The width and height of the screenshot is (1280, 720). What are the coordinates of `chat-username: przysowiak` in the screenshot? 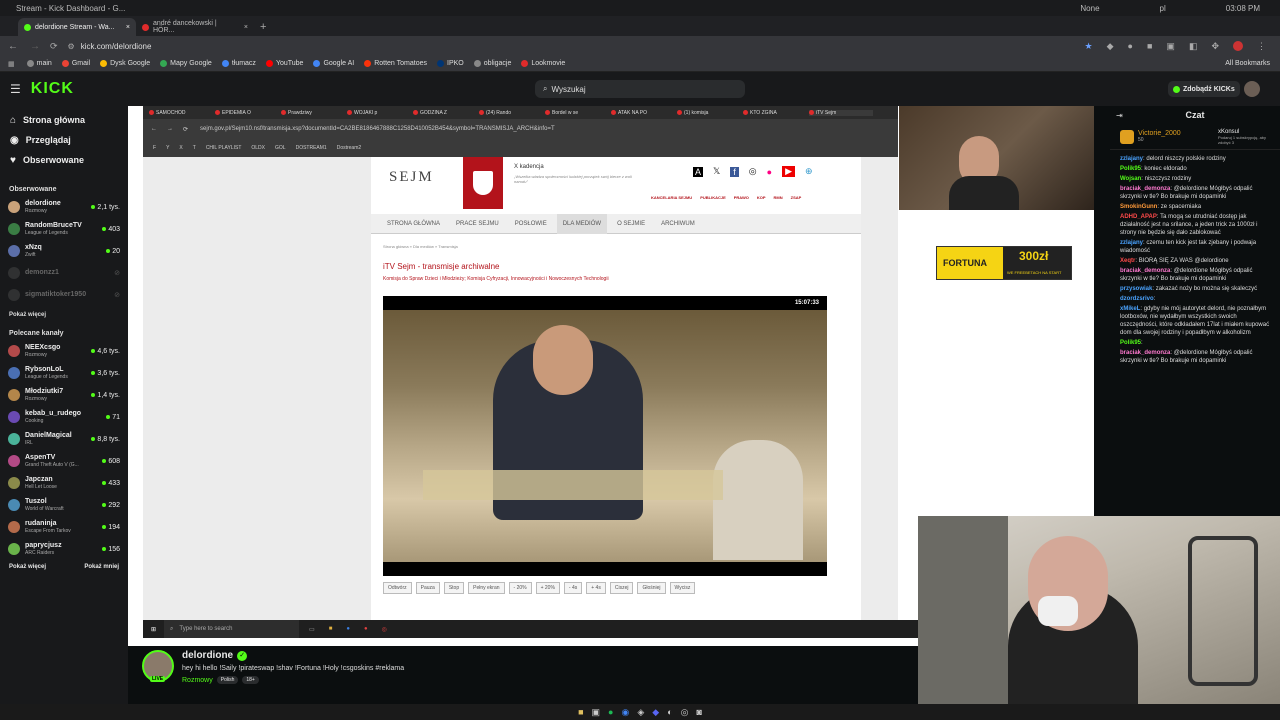 It's located at (1136, 289).